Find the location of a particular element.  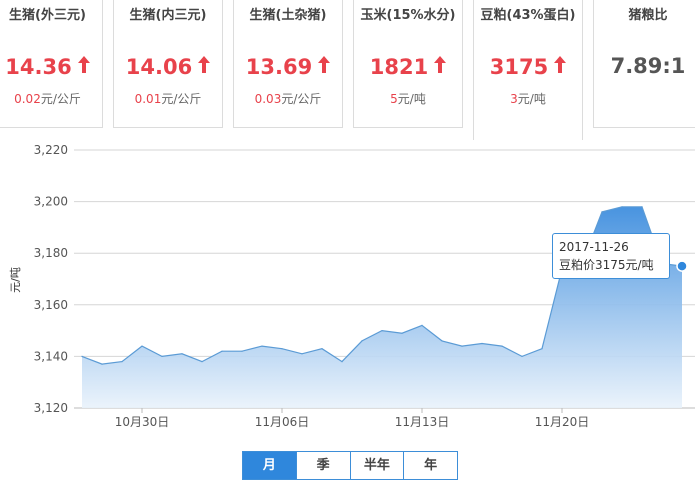

card-title: 豆粕(43%蛋白) is located at coordinates (528, 15).